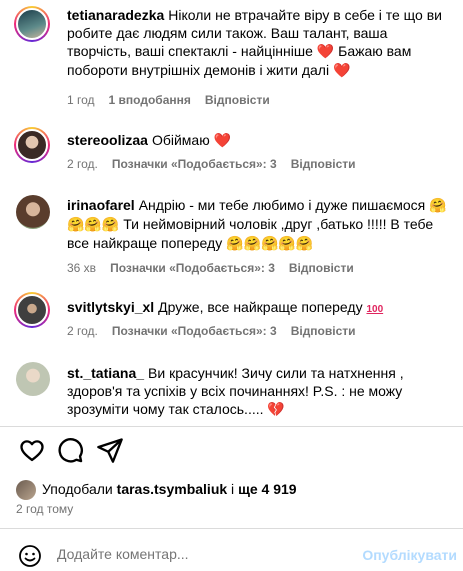  What do you see at coordinates (77, 489) in the screenshot?
I see `likes-prefix: Уподобали` at bounding box center [77, 489].